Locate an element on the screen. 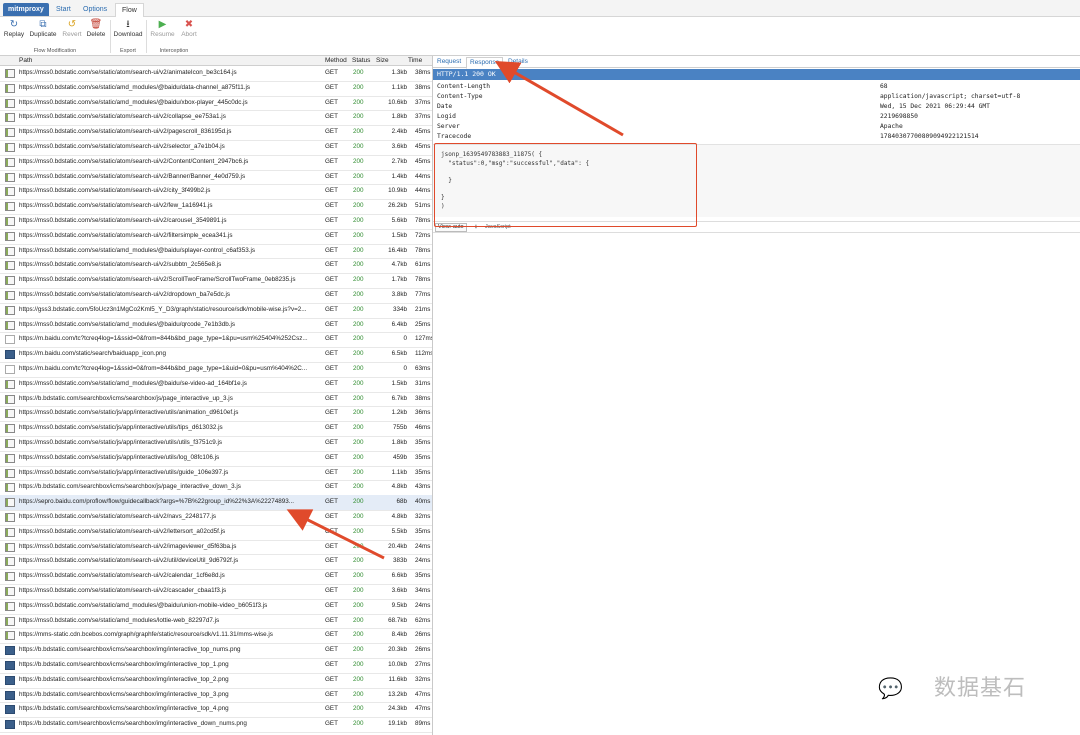 This screenshot has width=1080, height=735. wechat-icon: 💬 is located at coordinates (890, 689).